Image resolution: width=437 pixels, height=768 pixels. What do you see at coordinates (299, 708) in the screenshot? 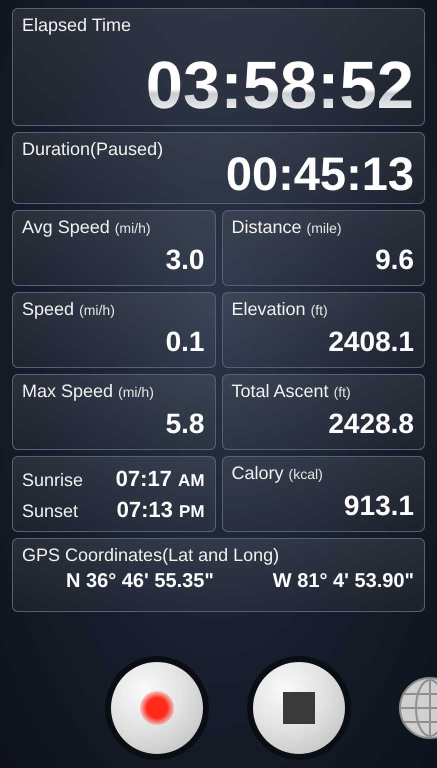
I see `stop-icon` at bounding box center [299, 708].